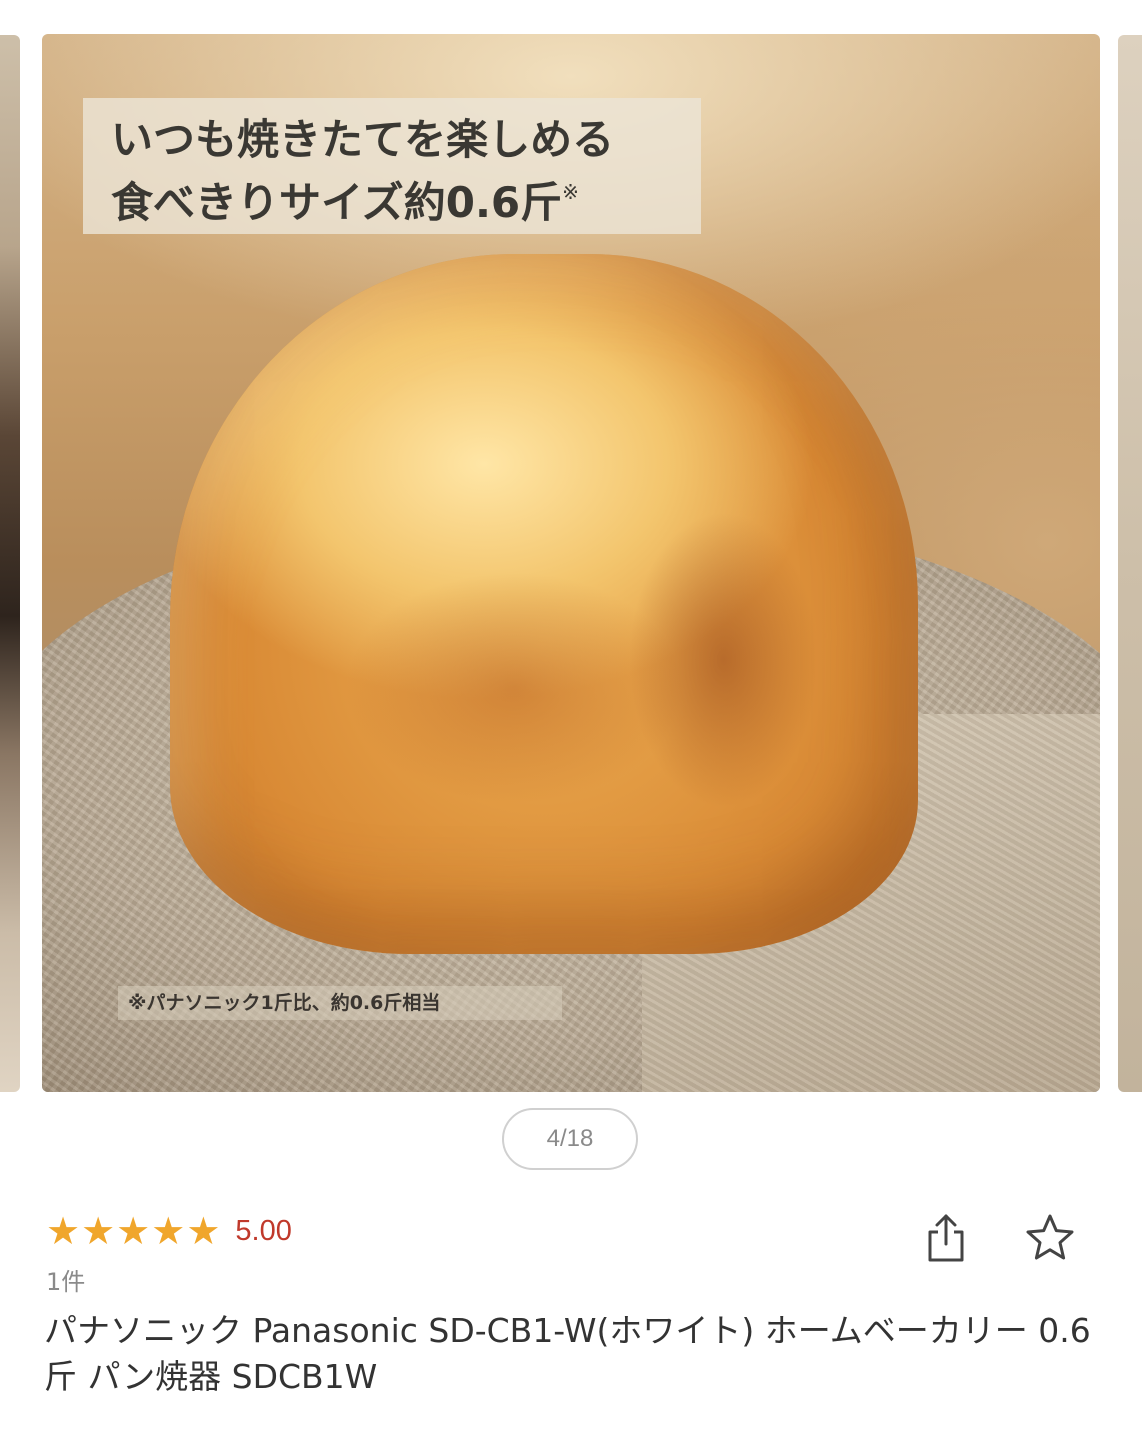 Image resolution: width=1142 pixels, height=1434 pixels. I want to click on rating-value: 5.00, so click(263, 1230).